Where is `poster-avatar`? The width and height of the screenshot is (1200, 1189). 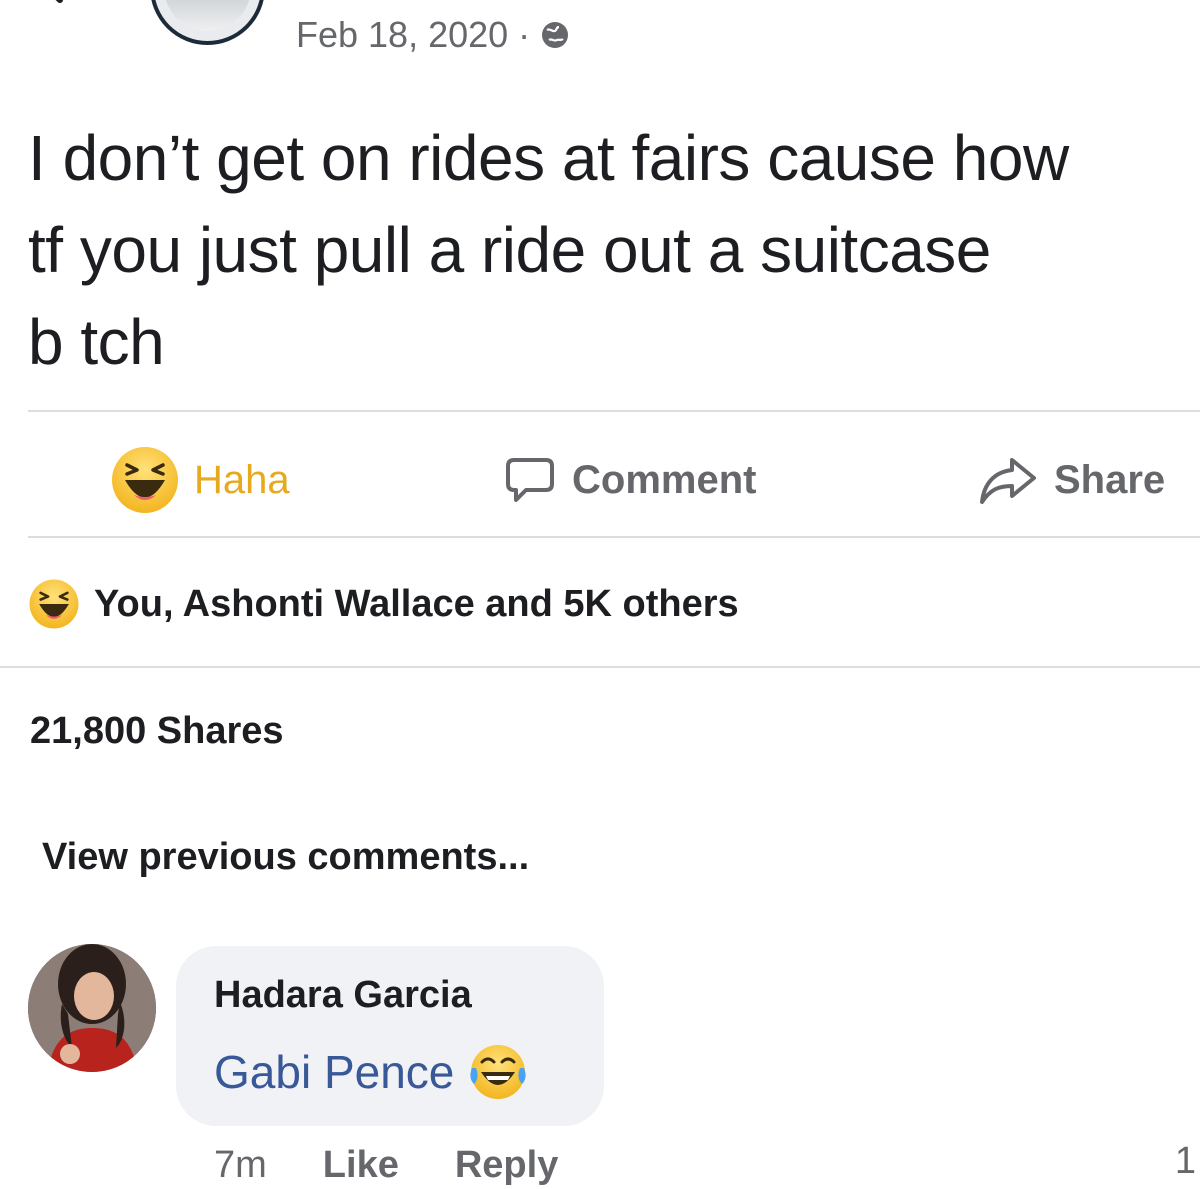
poster-avatar is located at coordinates (207, 22).